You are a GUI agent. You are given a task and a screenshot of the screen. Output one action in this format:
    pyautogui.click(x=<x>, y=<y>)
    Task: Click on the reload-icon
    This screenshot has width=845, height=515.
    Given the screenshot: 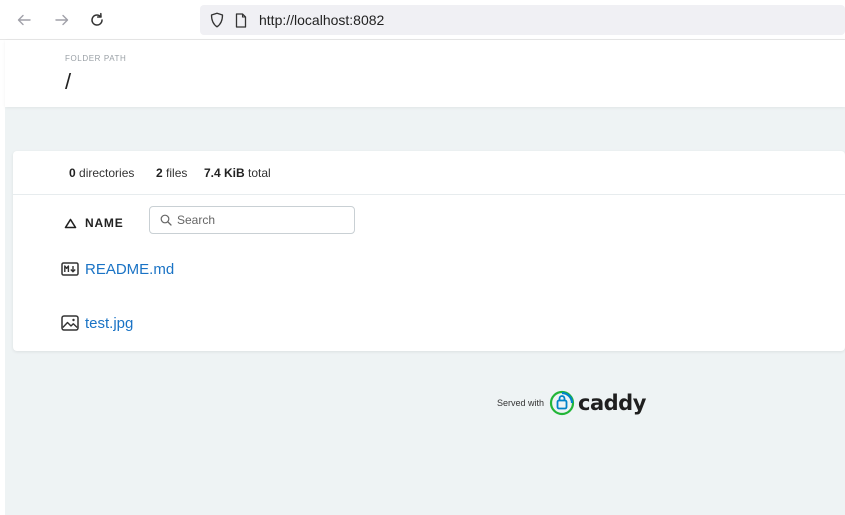 What is the action you would take?
    pyautogui.click(x=97, y=19)
    